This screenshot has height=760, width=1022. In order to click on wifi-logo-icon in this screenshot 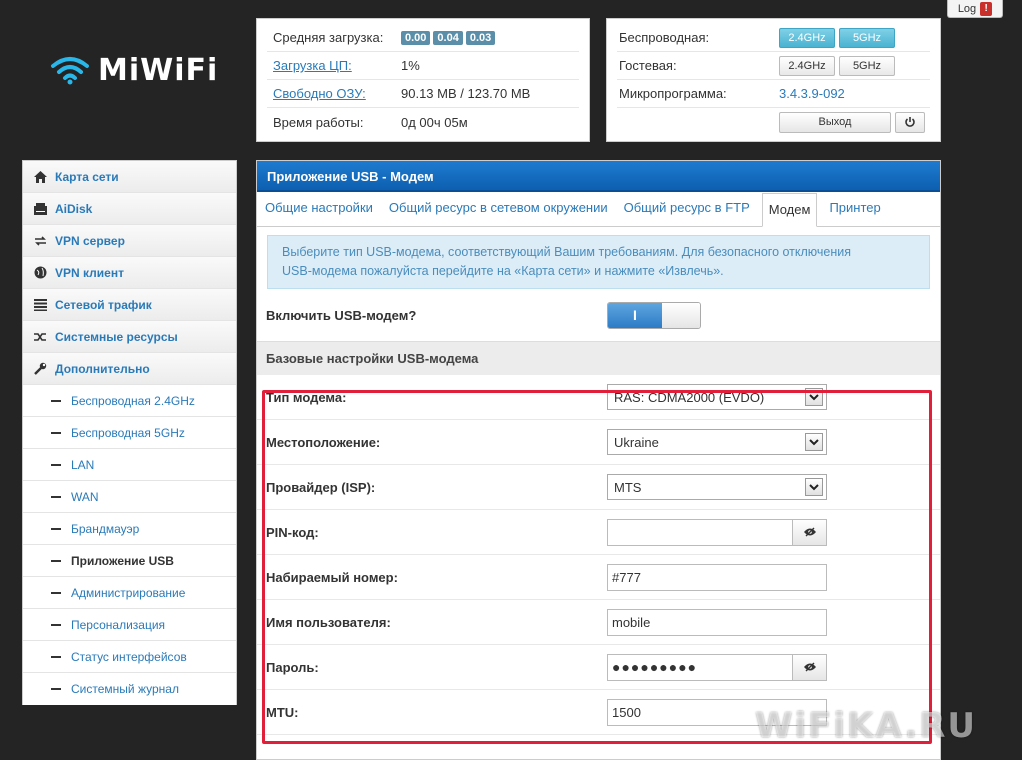, I will do `click(70, 71)`.